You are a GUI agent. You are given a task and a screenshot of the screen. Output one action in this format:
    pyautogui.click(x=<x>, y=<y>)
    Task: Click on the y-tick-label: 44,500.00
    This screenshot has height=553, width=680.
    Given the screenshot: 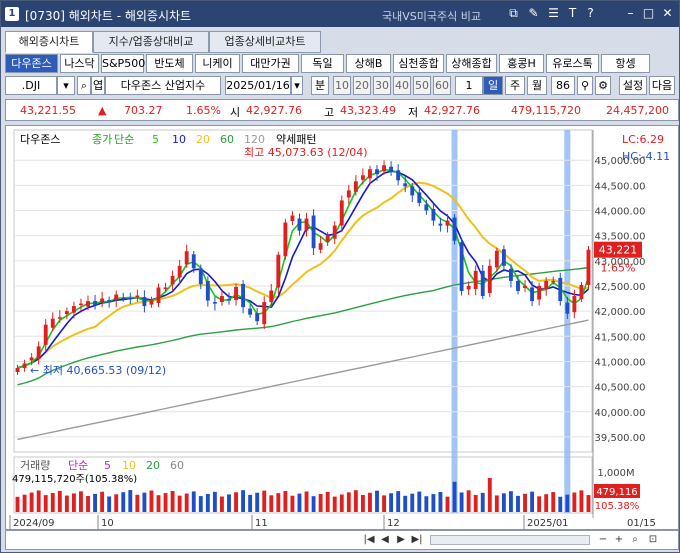 What is the action you would take?
    pyautogui.click(x=620, y=186)
    